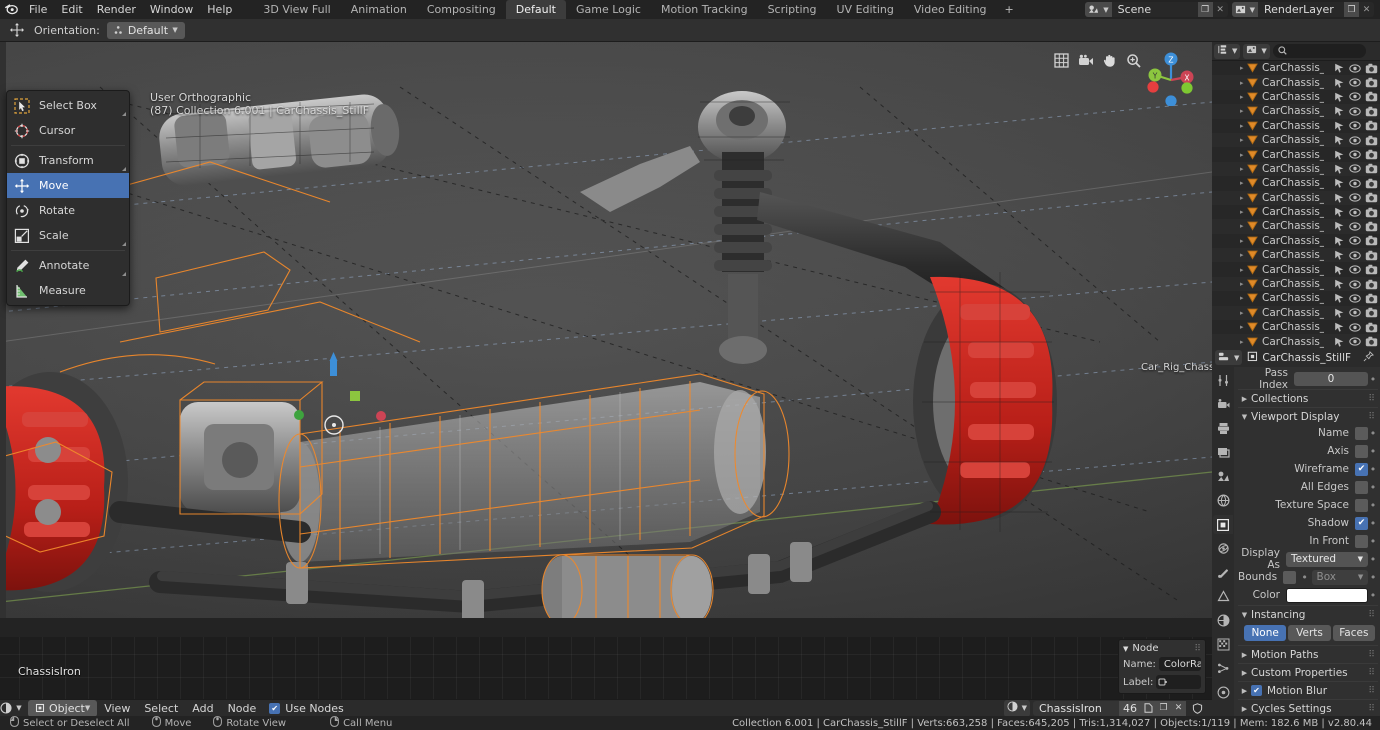 The image size is (1380, 730). I want to click on node-label-row: Label:, so click(1162, 682).